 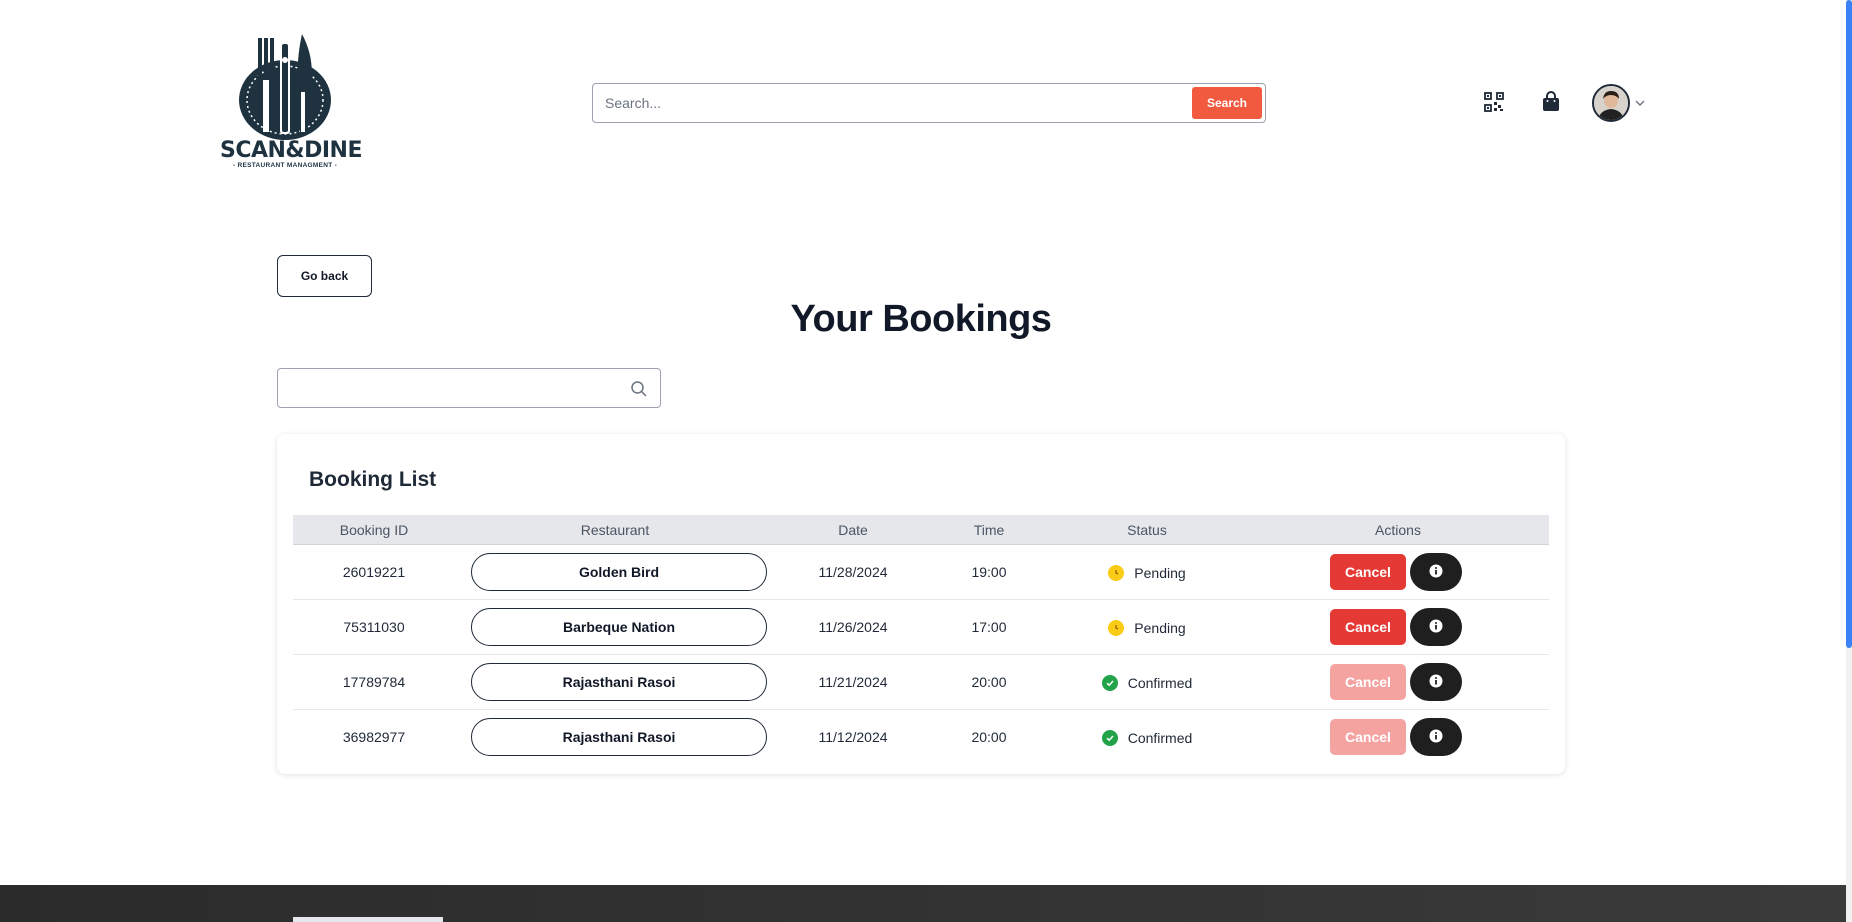 I want to click on shopping-bag-icon, so click(x=1551, y=102).